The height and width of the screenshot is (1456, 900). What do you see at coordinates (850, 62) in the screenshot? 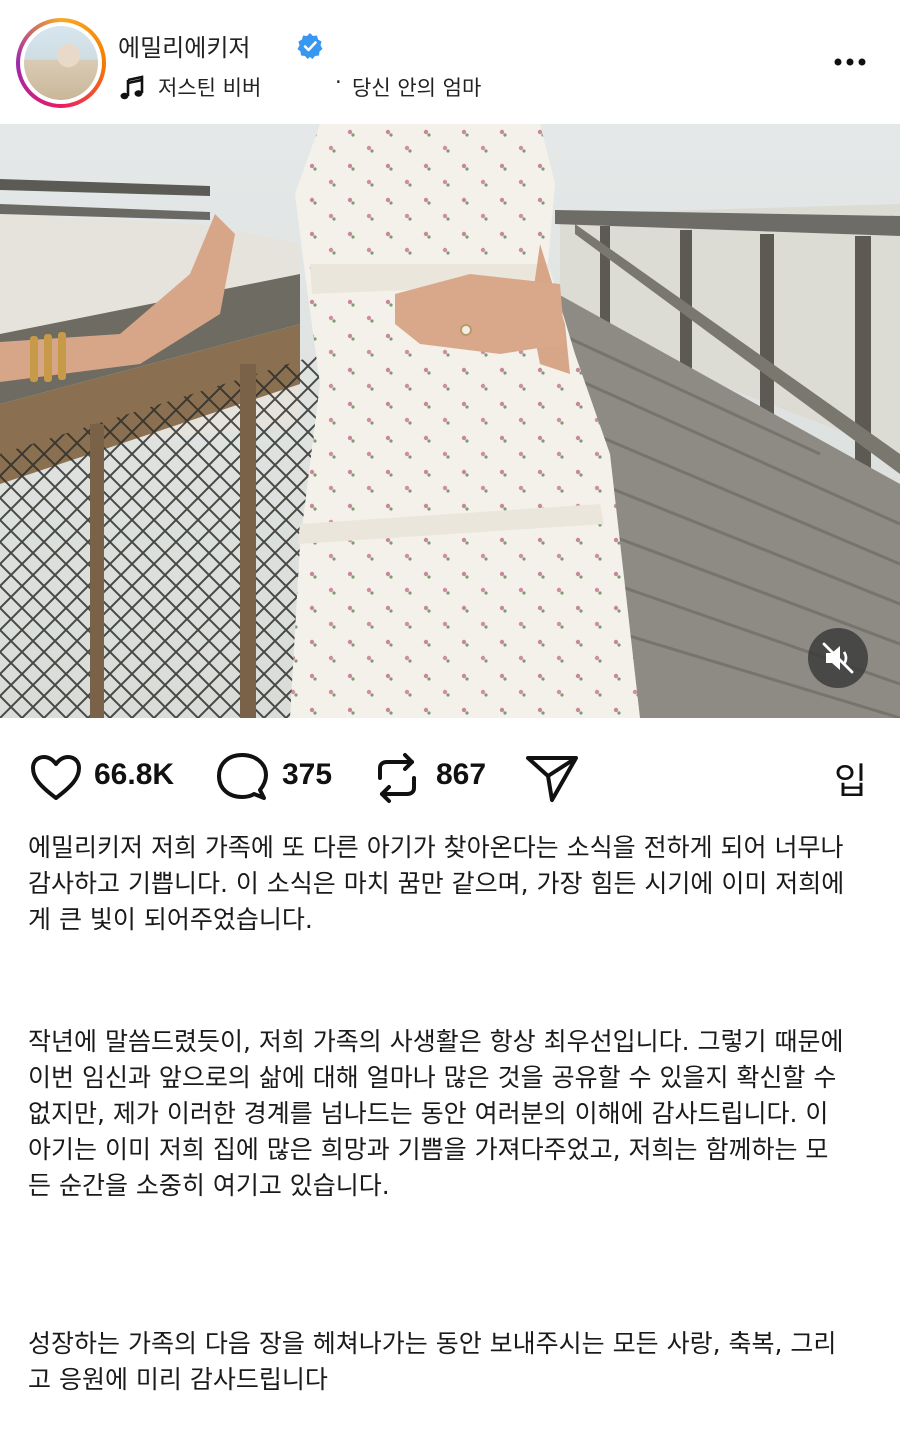
I see `more-options-icon` at bounding box center [850, 62].